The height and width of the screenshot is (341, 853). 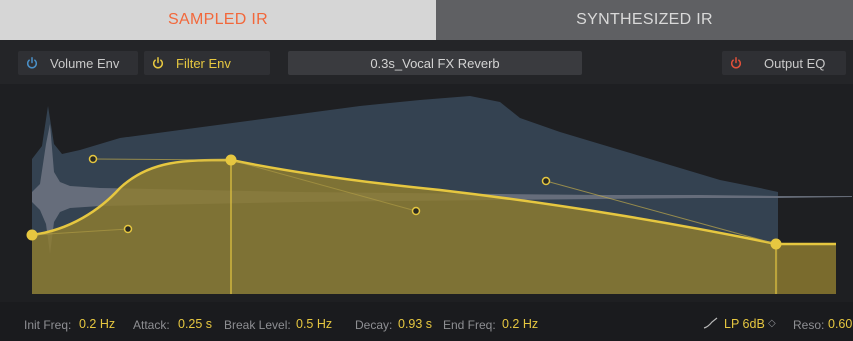 I want to click on end-freq-value: 0.2 Hz, so click(x=520, y=324).